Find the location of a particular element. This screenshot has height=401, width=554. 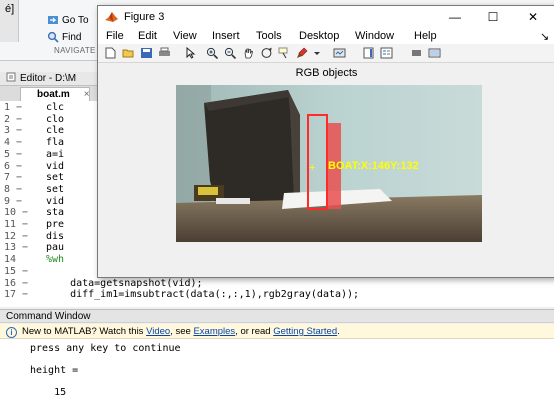

command-output-line: height = is located at coordinates (54, 370).